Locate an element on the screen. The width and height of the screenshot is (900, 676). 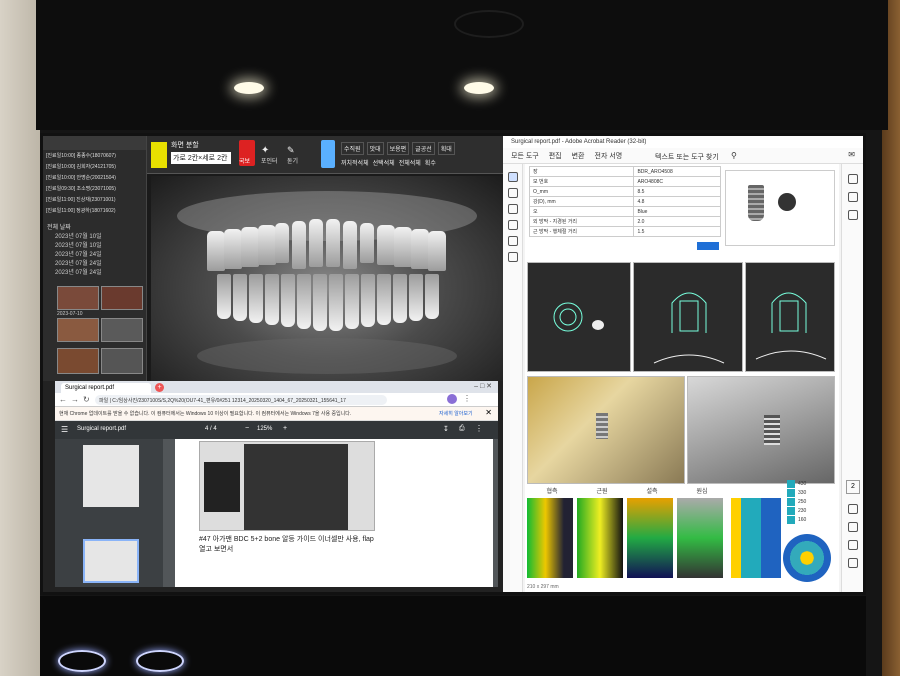
patient-list-item: [진료일11:00] 진상재(23071001) is located at coordinates (94, 199).